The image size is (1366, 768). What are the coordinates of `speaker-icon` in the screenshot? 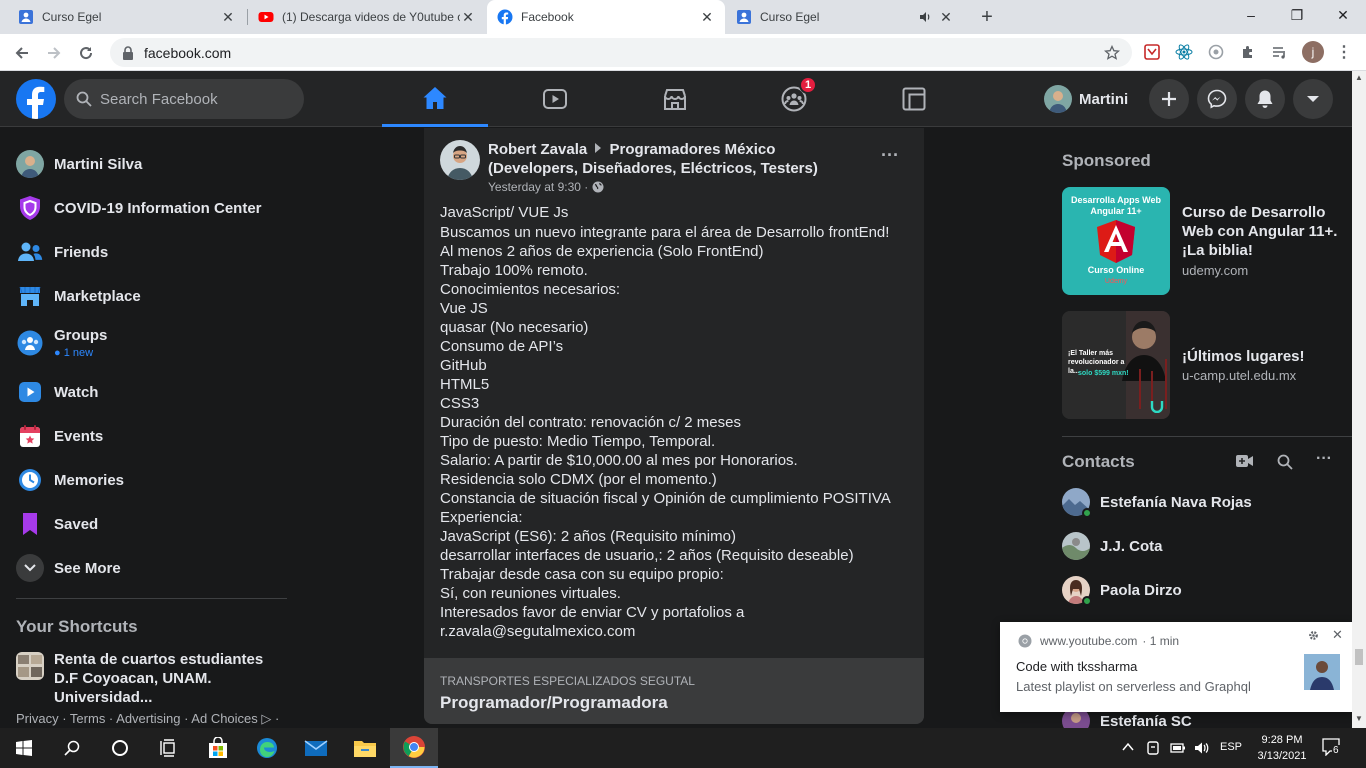 It's located at (925, 17).